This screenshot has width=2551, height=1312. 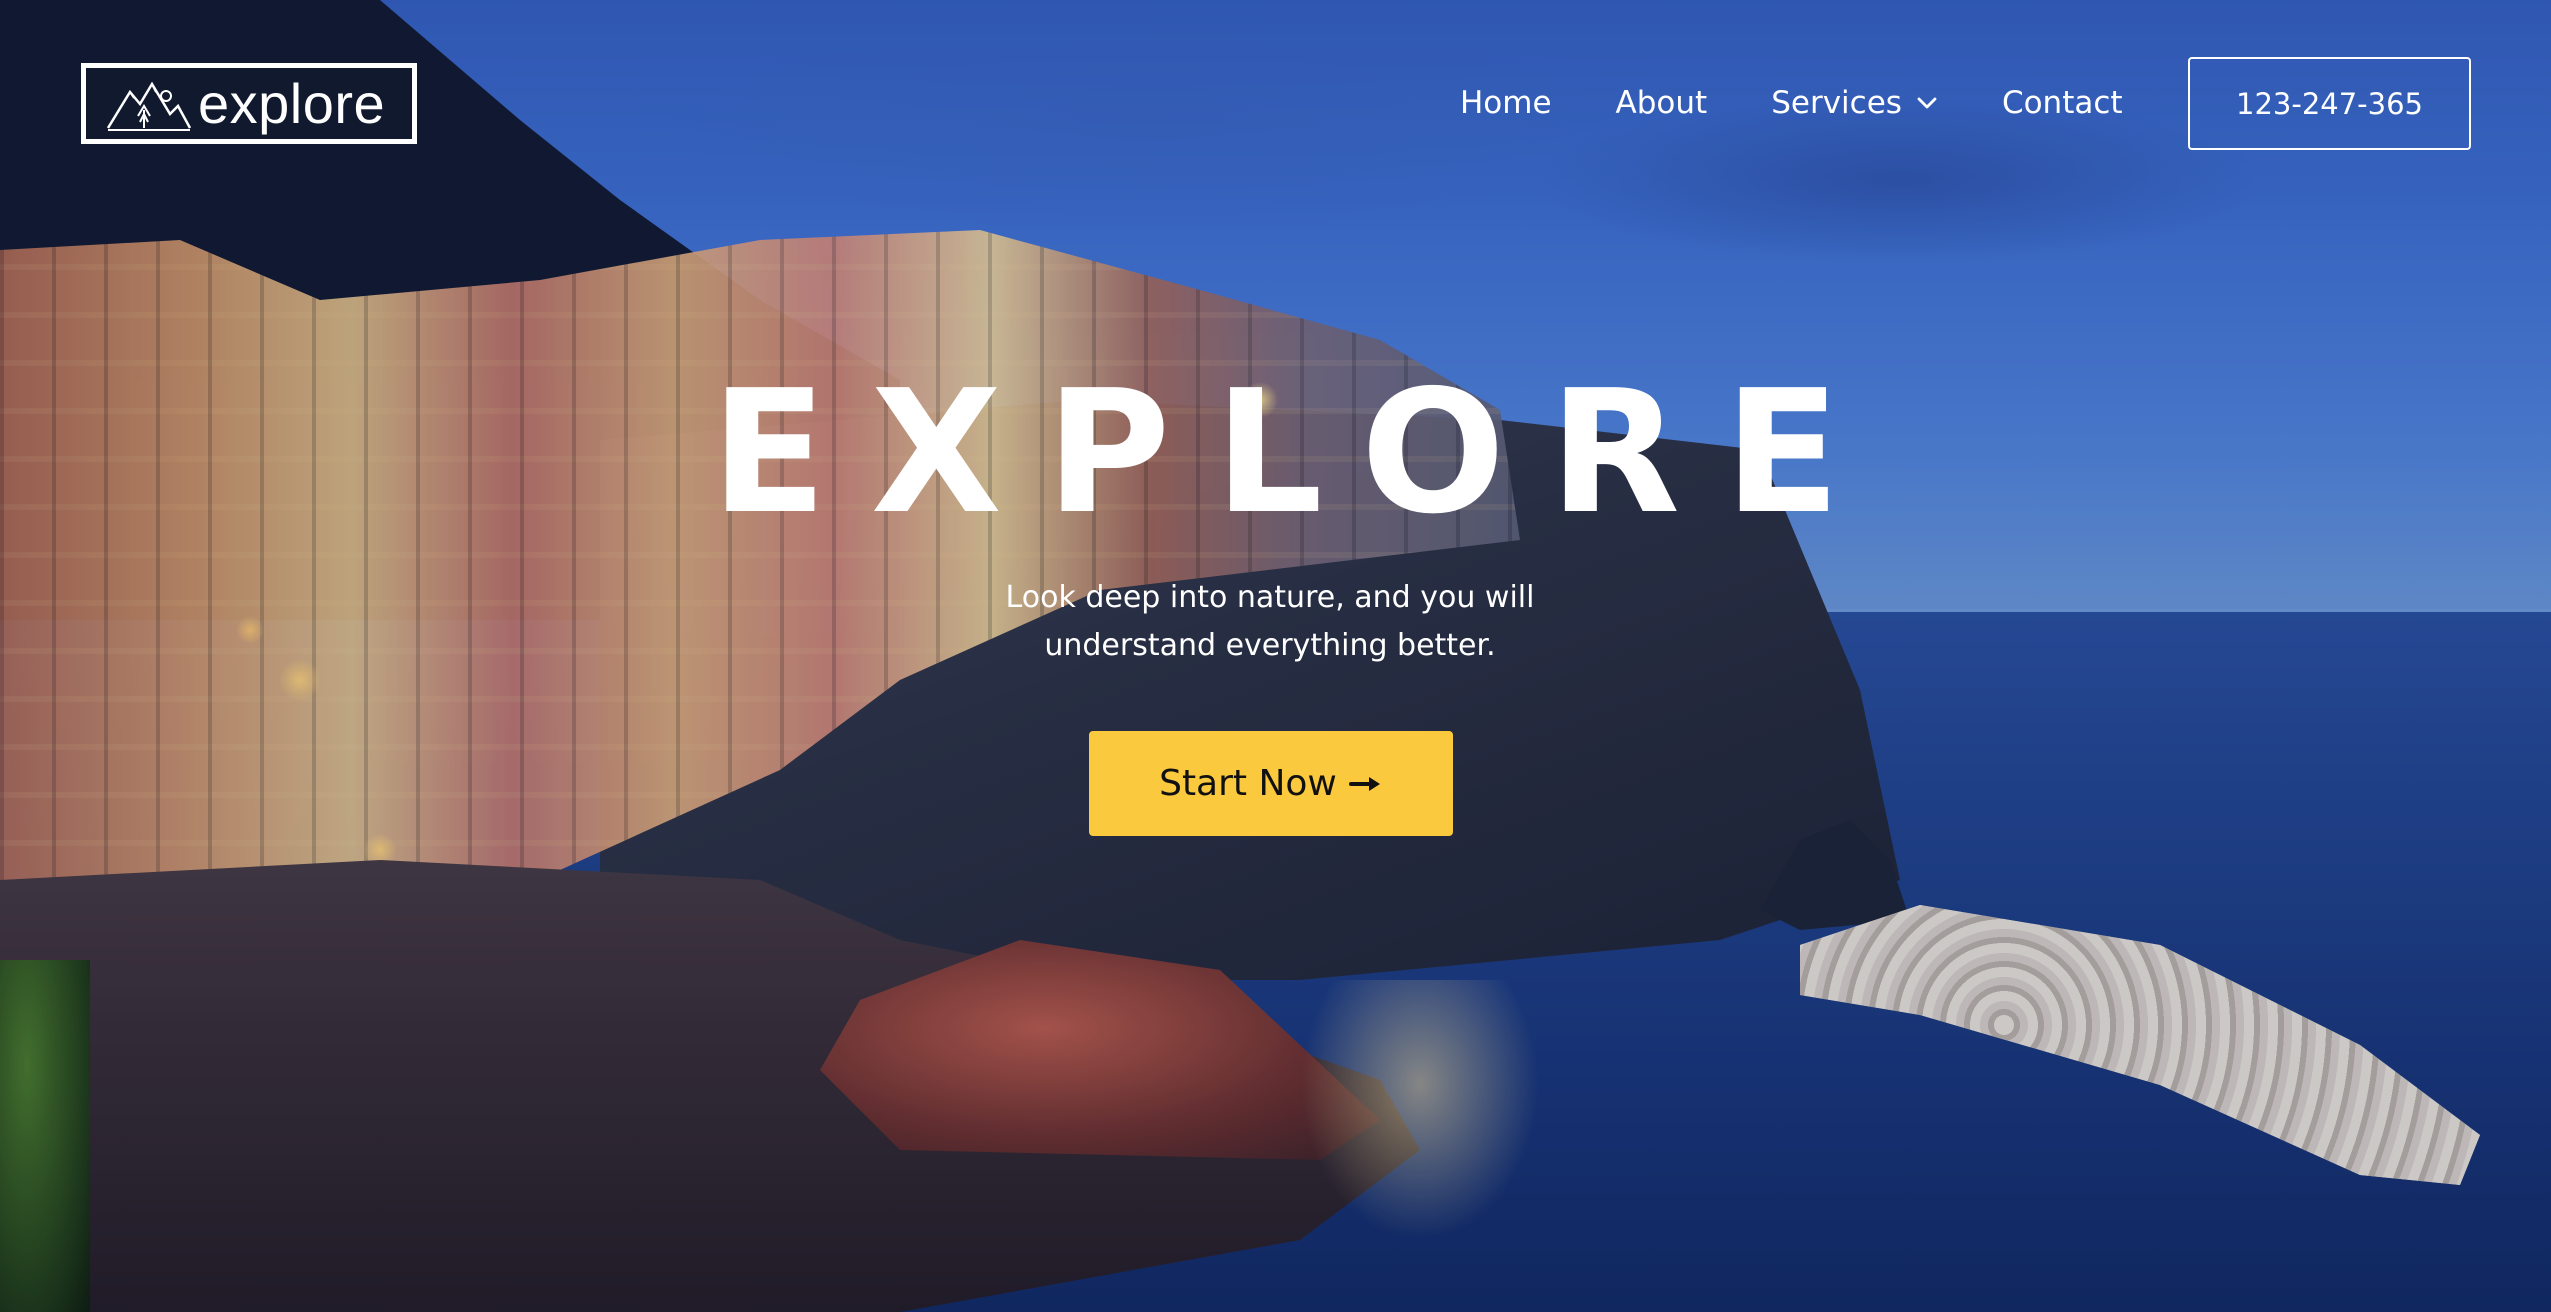 I want to click on nav-item-contact: Contact, so click(x=2062, y=103).